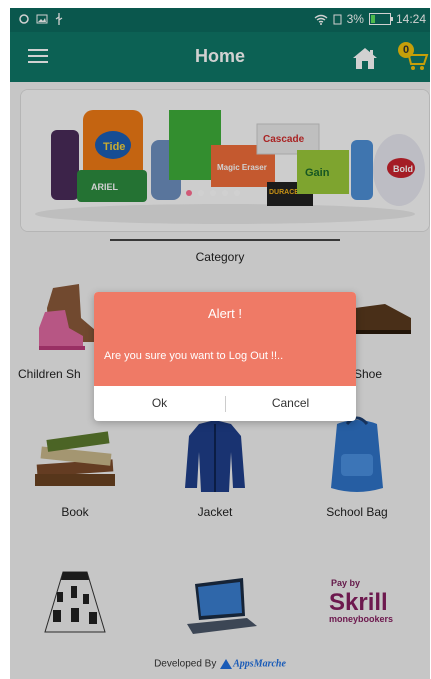  Describe the element at coordinates (225, 313) in the screenshot. I see `dialog-title: Alert !` at that location.